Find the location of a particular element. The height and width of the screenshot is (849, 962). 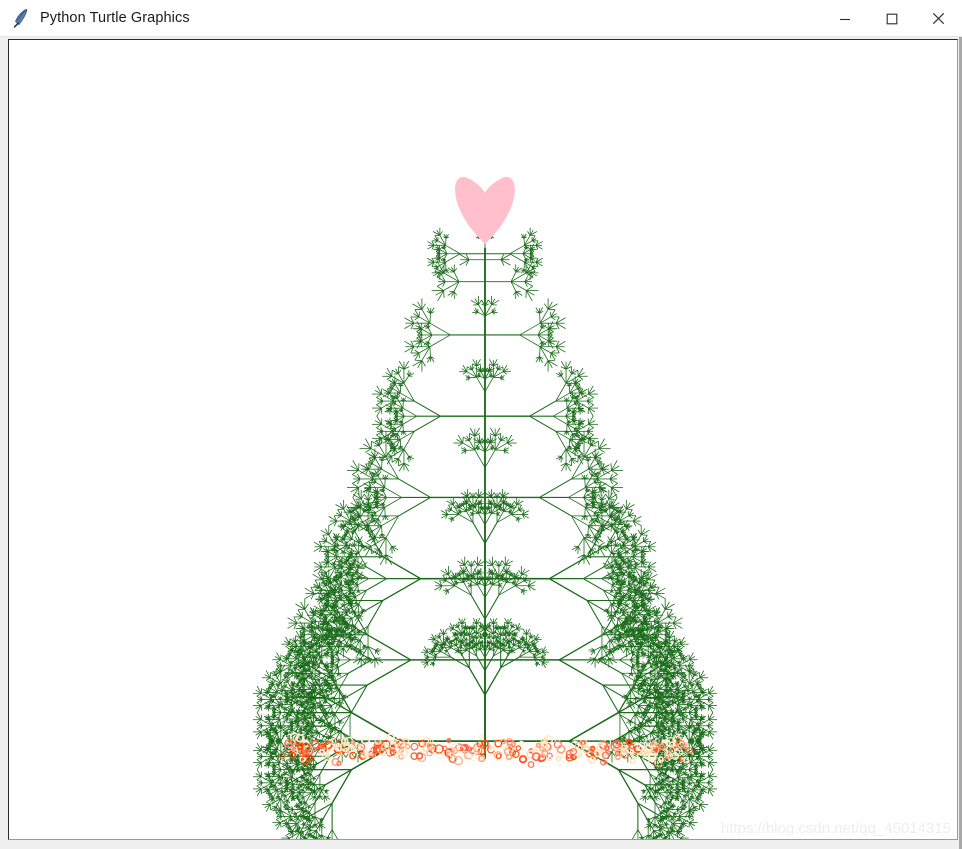

maximize-button is located at coordinates (891, 18).